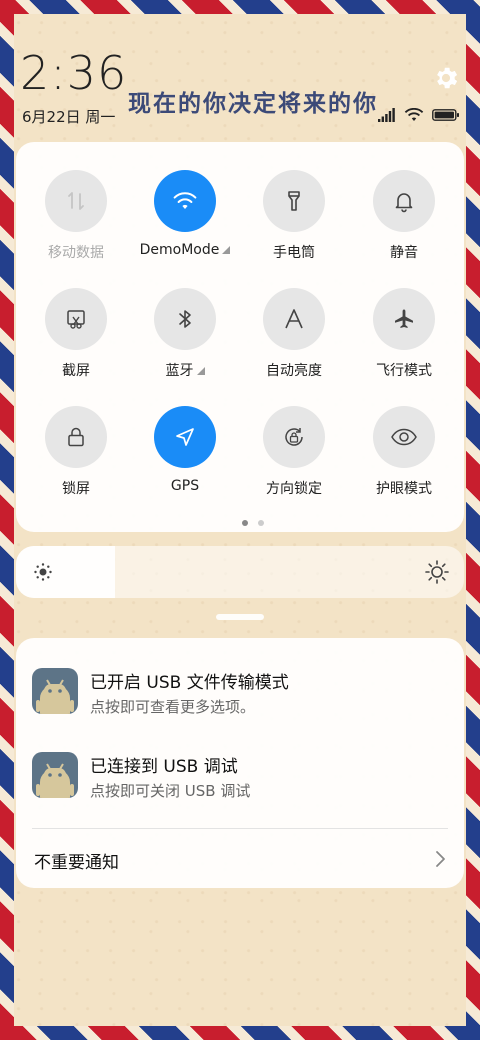 The width and height of the screenshot is (480, 1040). I want to click on tile-label: 静音, so click(404, 253).